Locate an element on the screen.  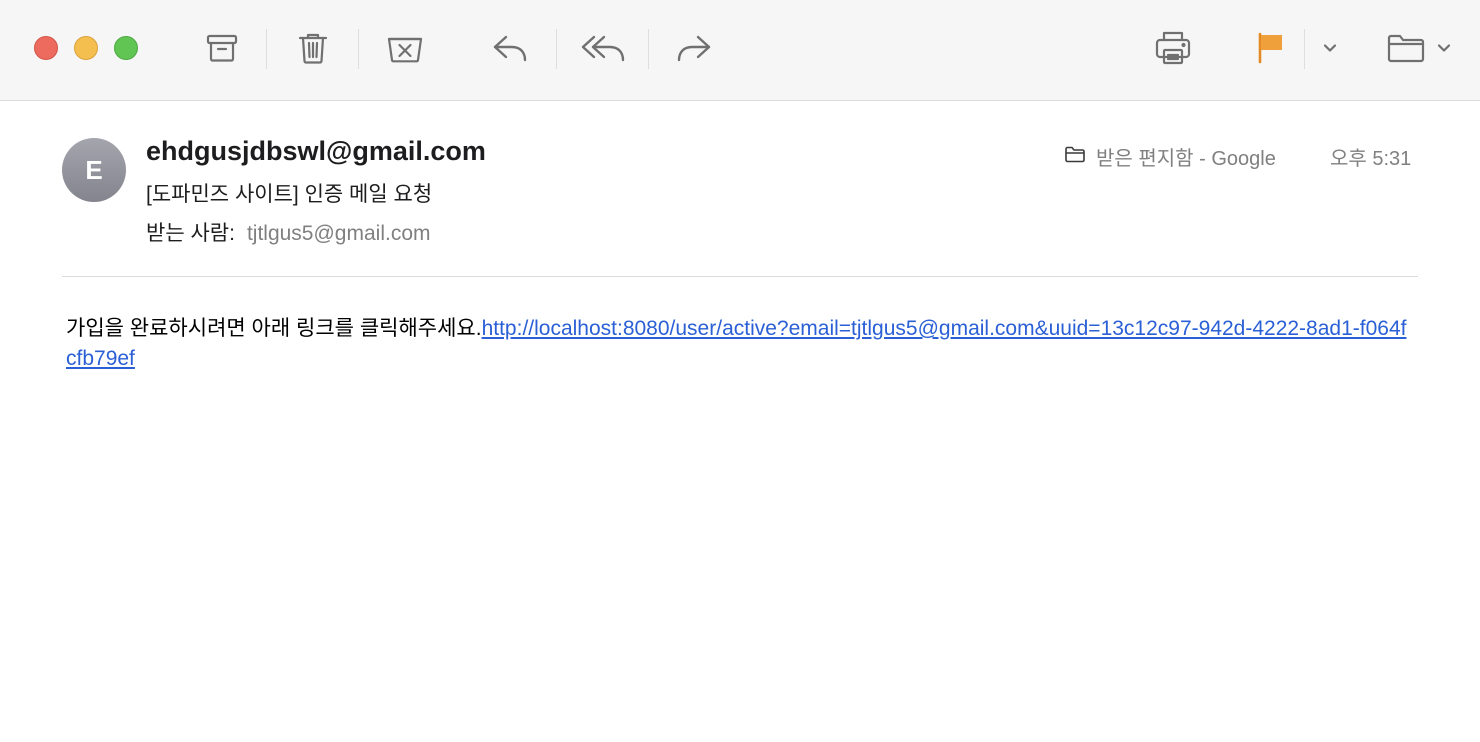
trash-icon is located at coordinates (313, 48).